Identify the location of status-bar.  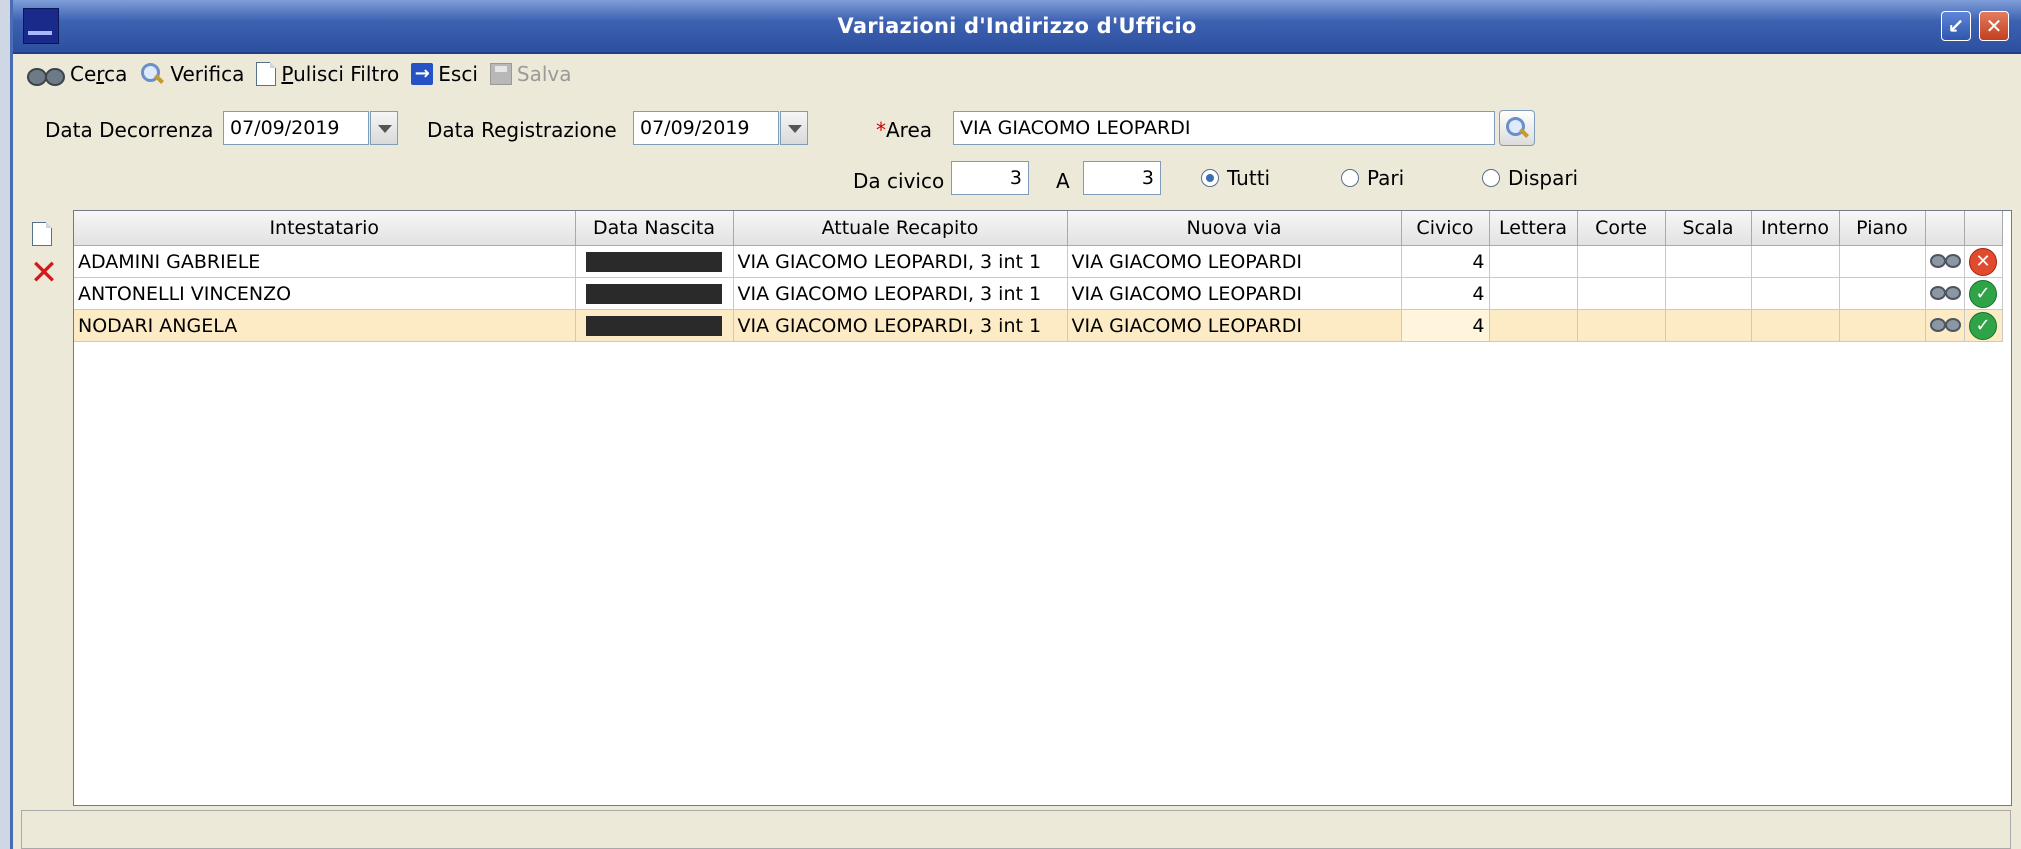
(1016, 829).